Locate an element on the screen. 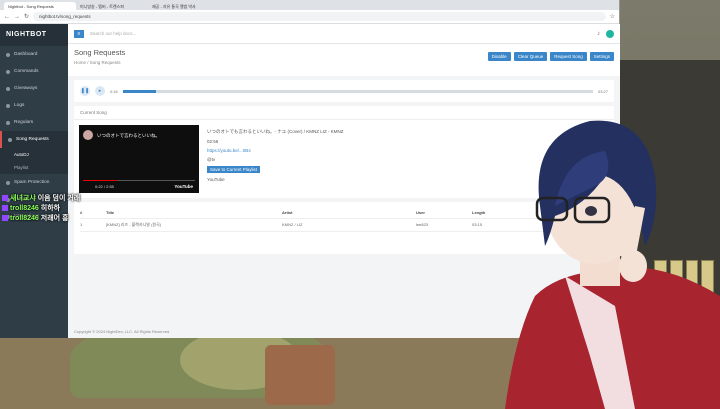 The height and width of the screenshot is (409, 720). reload-icon: ↻ is located at coordinates (26, 16).